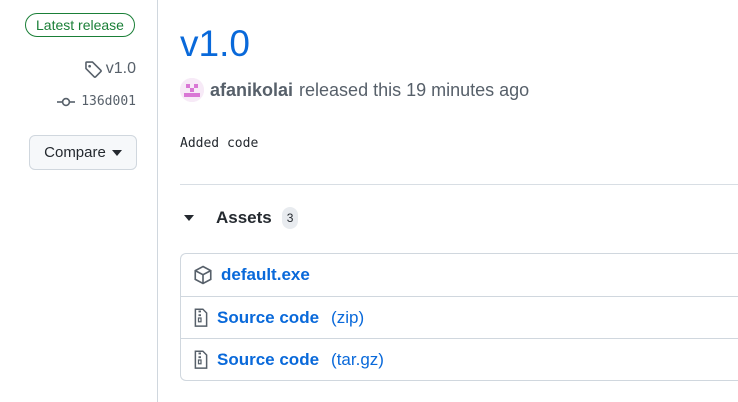 The image size is (738, 402). I want to click on assets-toggle: Assets 3, so click(239, 218).